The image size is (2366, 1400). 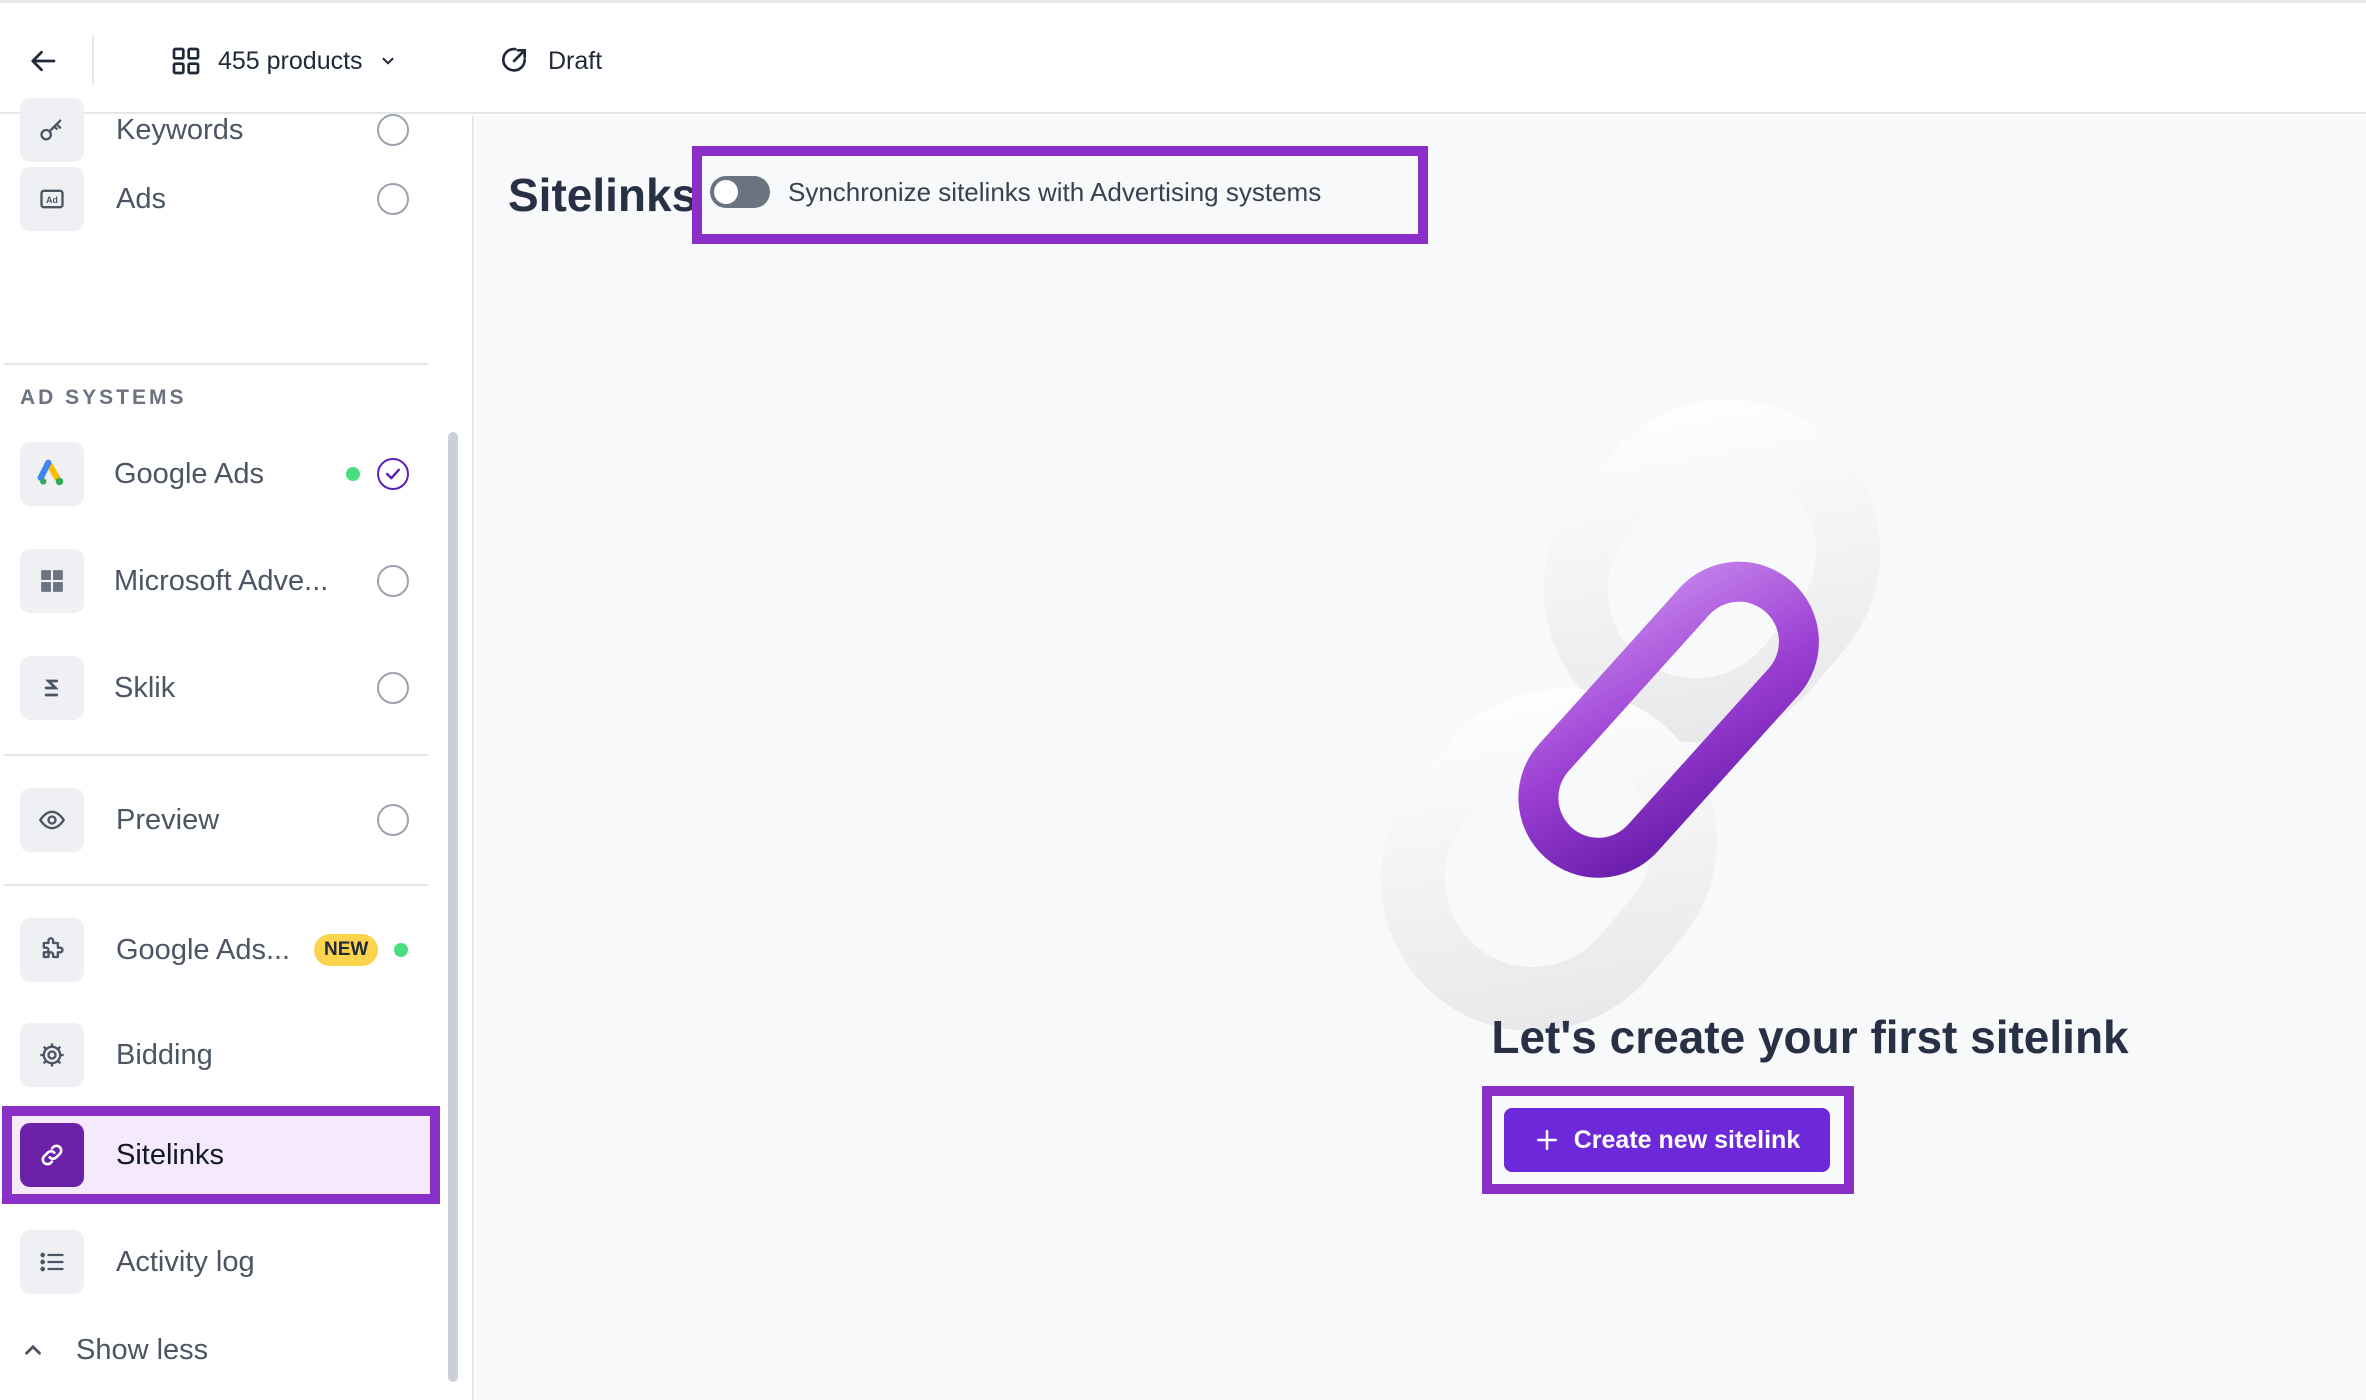 What do you see at coordinates (388, 61) in the screenshot?
I see `chevron-down-icon` at bounding box center [388, 61].